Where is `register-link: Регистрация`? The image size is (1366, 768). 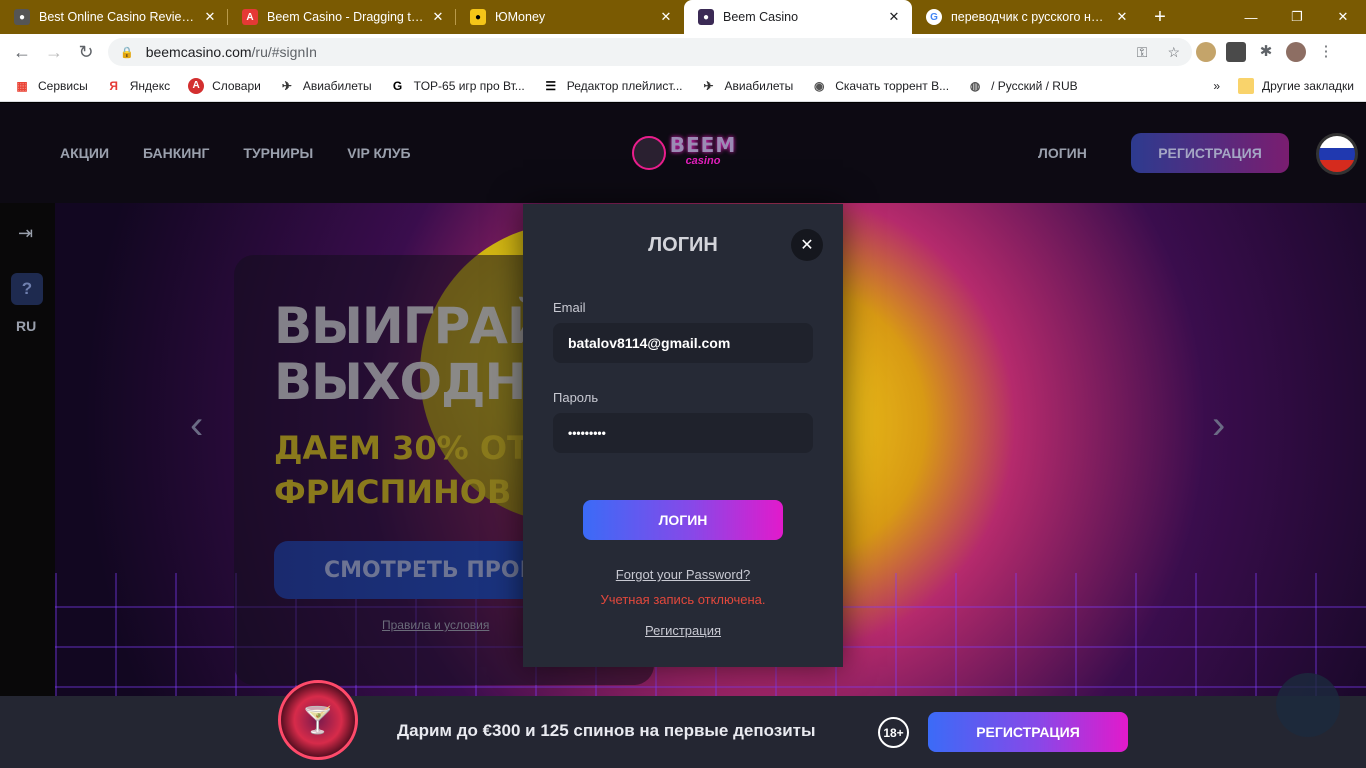 register-link: Регистрация is located at coordinates (683, 630).